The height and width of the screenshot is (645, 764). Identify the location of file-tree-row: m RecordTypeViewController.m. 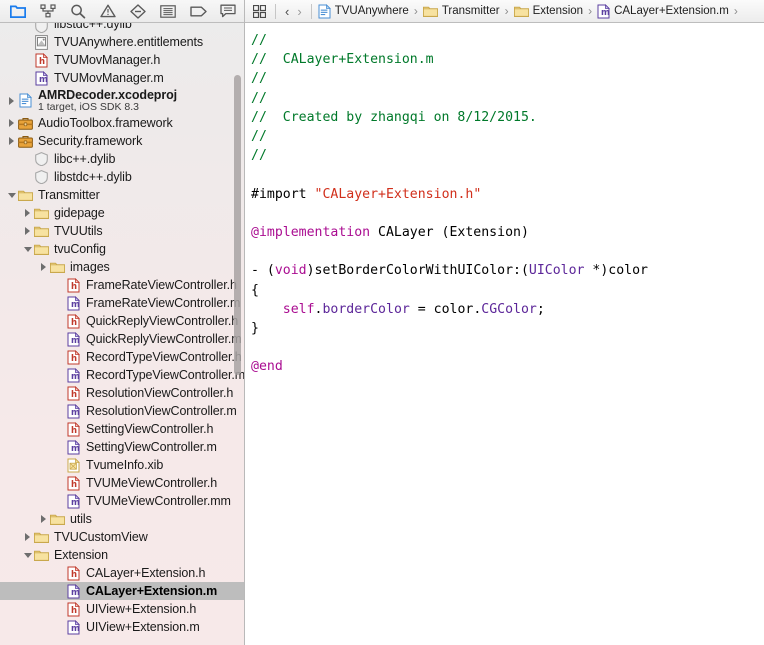
(122, 375).